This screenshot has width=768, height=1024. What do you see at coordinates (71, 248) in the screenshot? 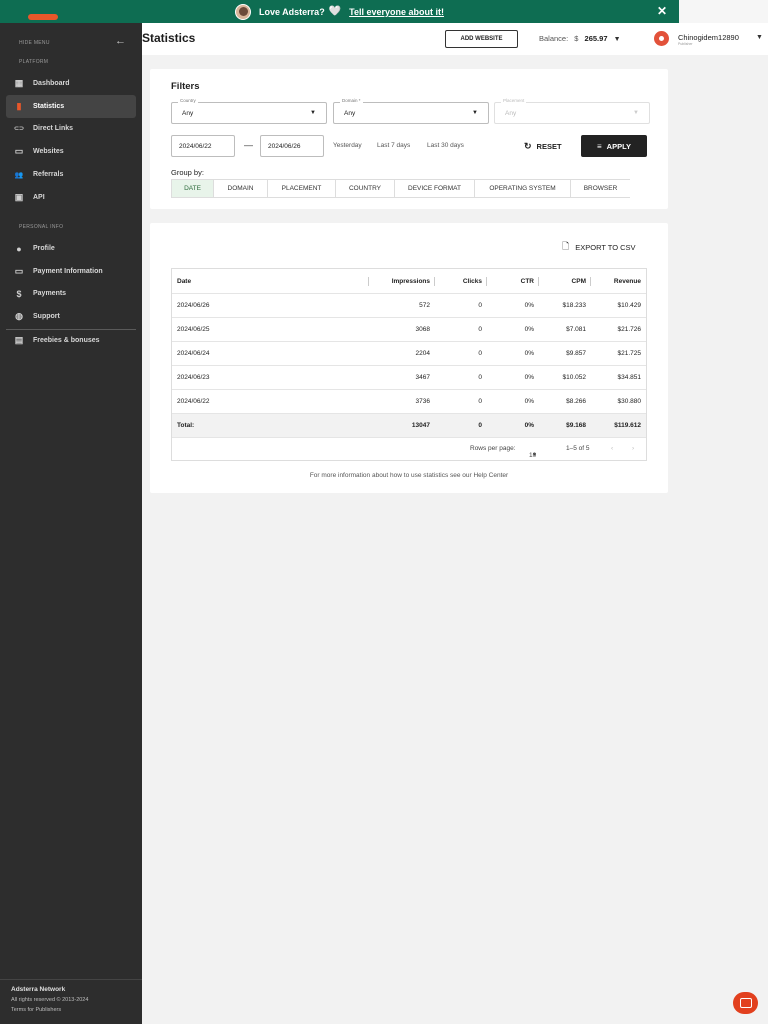
I see `sidebar-item-profile: ● Profile` at bounding box center [71, 248].